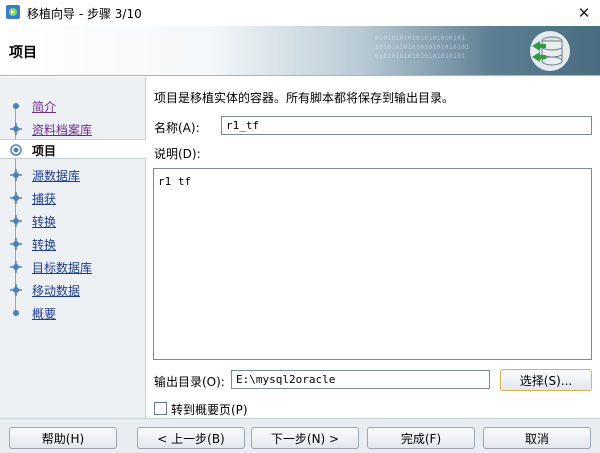 The image size is (600, 453). I want to click on window-title: 移植向导 - 步骤 3/10, so click(84, 14).